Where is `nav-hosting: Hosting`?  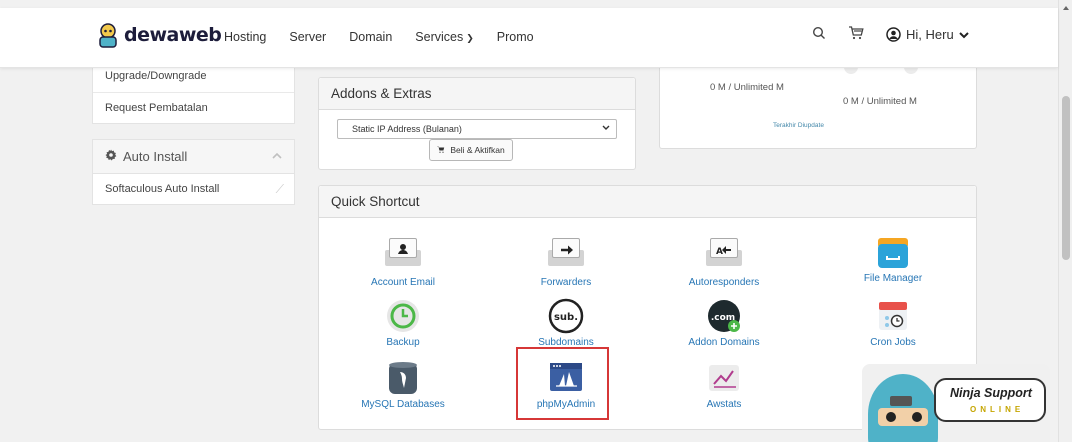 nav-hosting: Hosting is located at coordinates (245, 37).